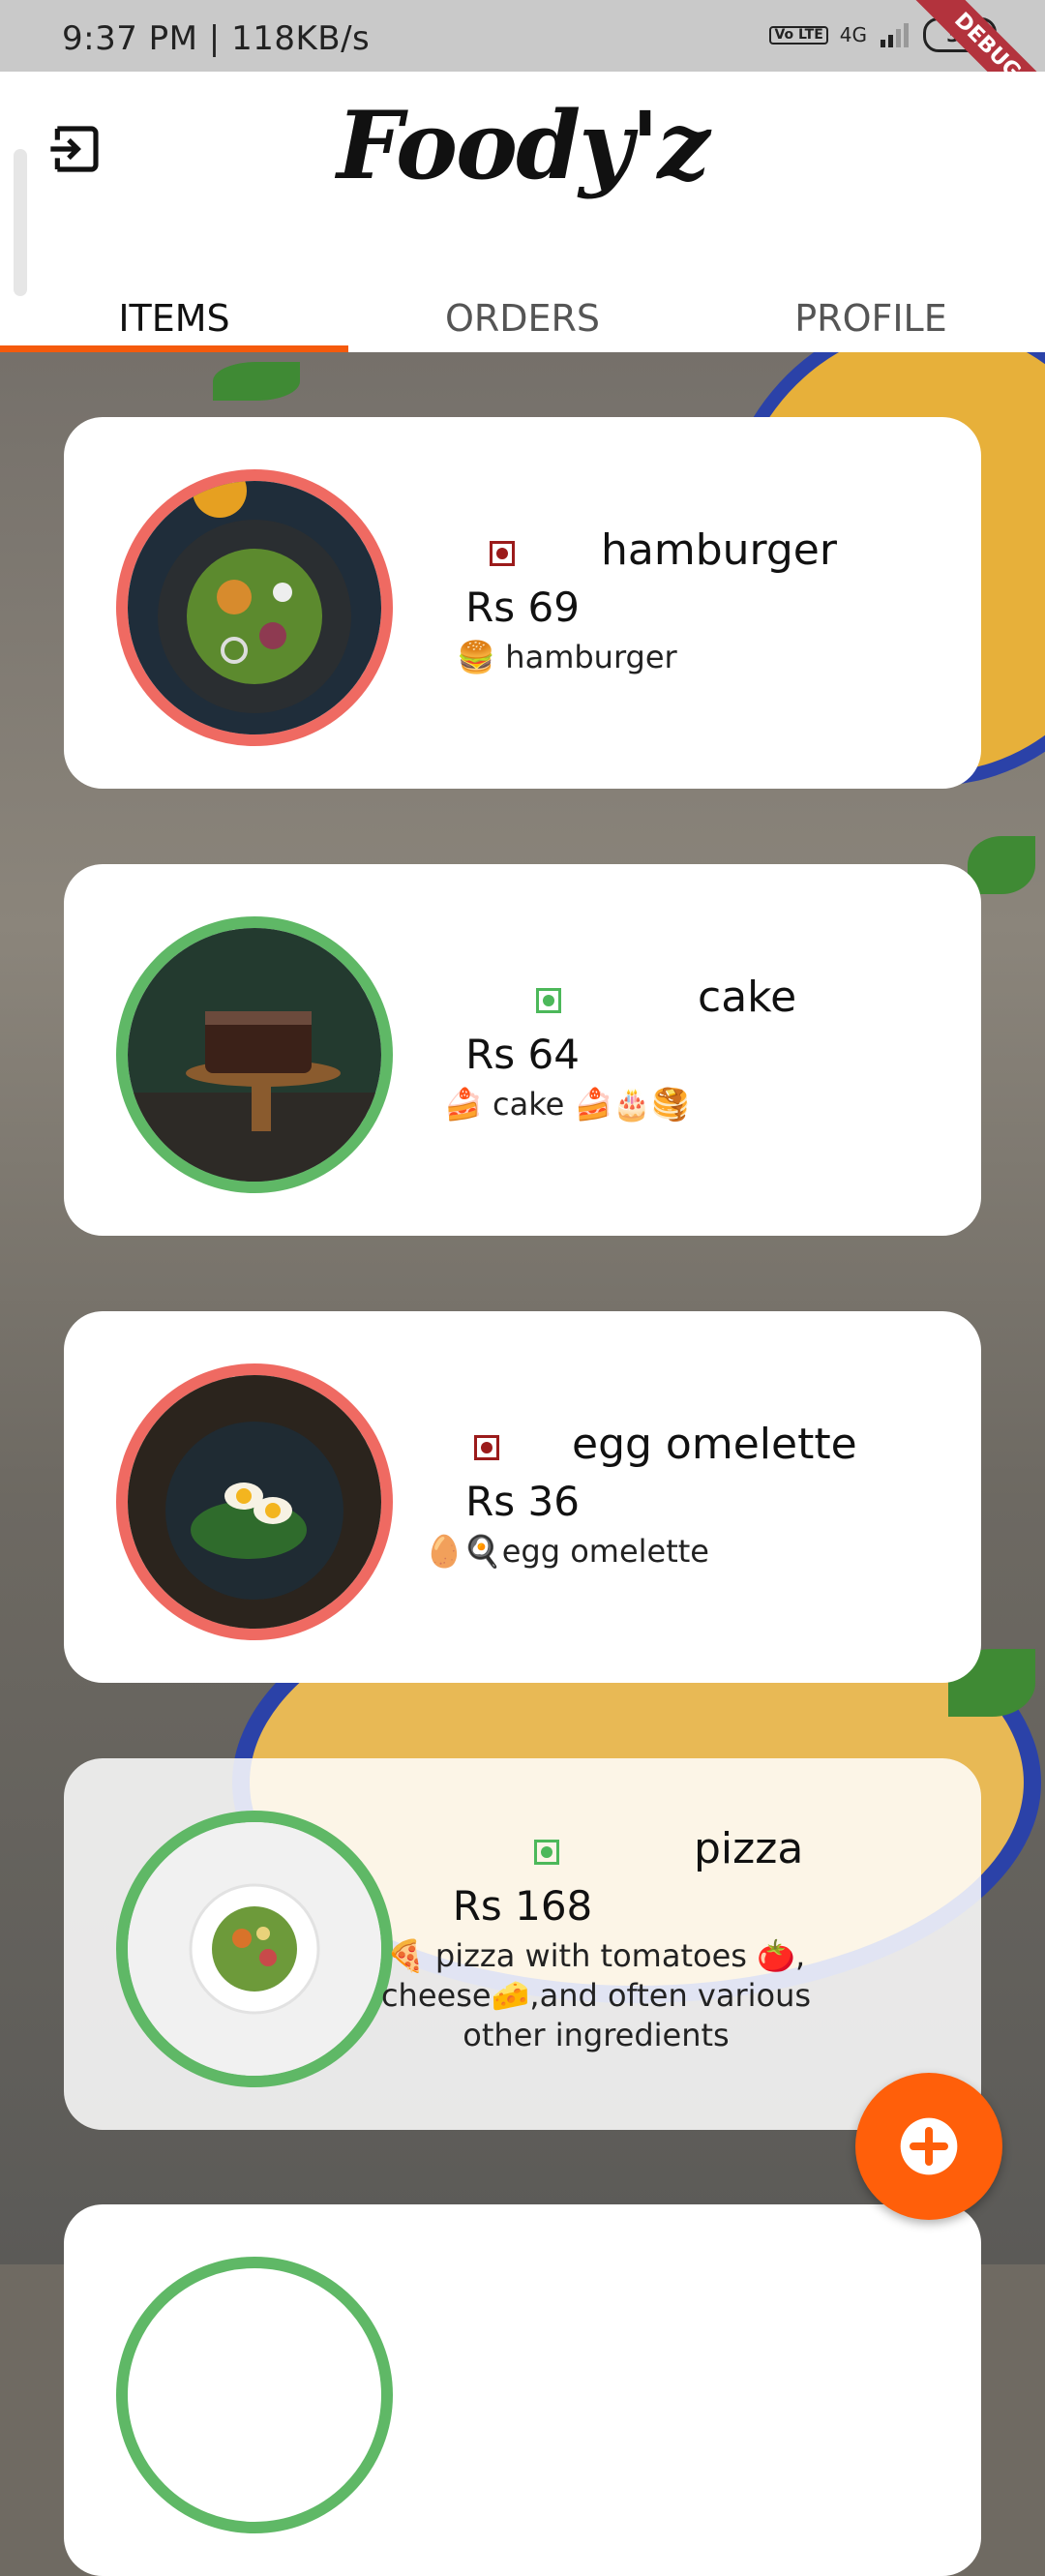  Describe the element at coordinates (719, 550) in the screenshot. I see `item-name: hamburger` at that location.